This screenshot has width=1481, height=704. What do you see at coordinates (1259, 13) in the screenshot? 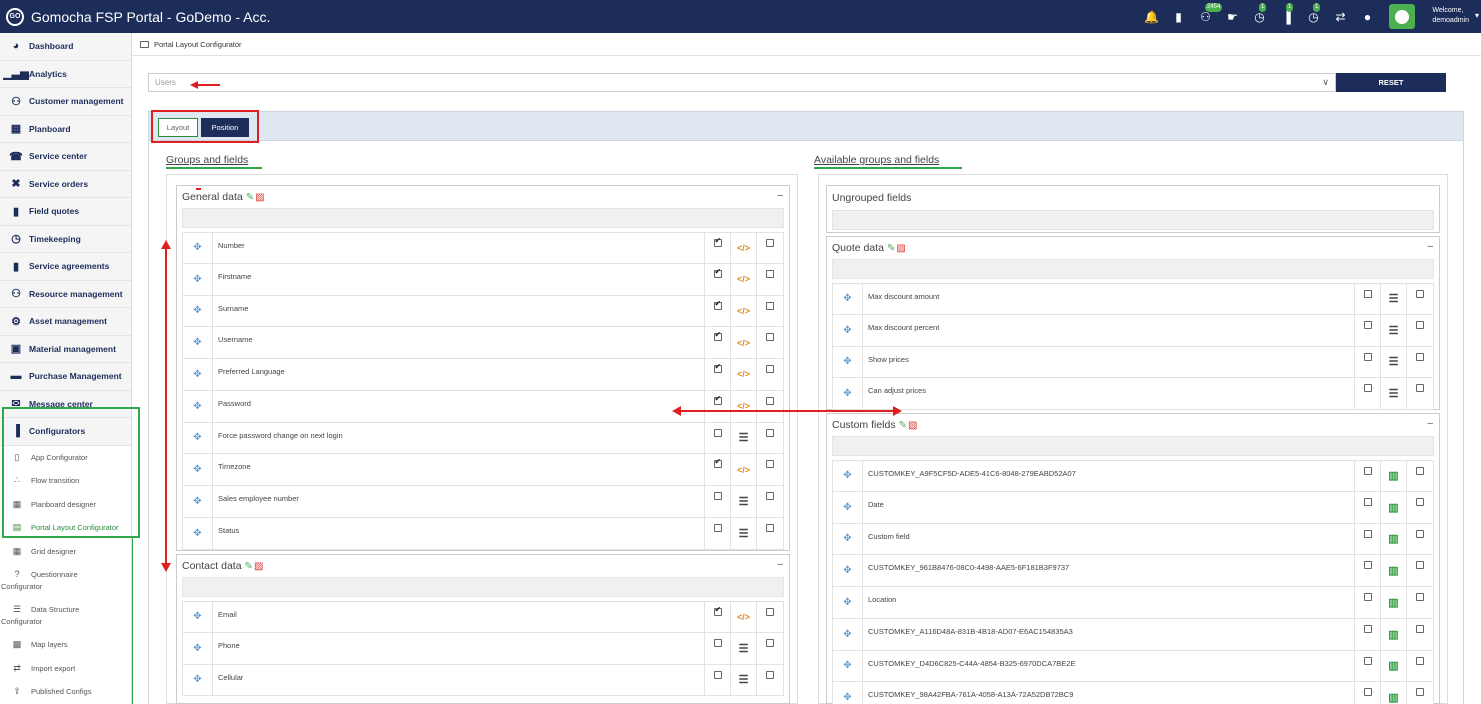
I see `clock-icon: ◷ 1` at bounding box center [1259, 13].